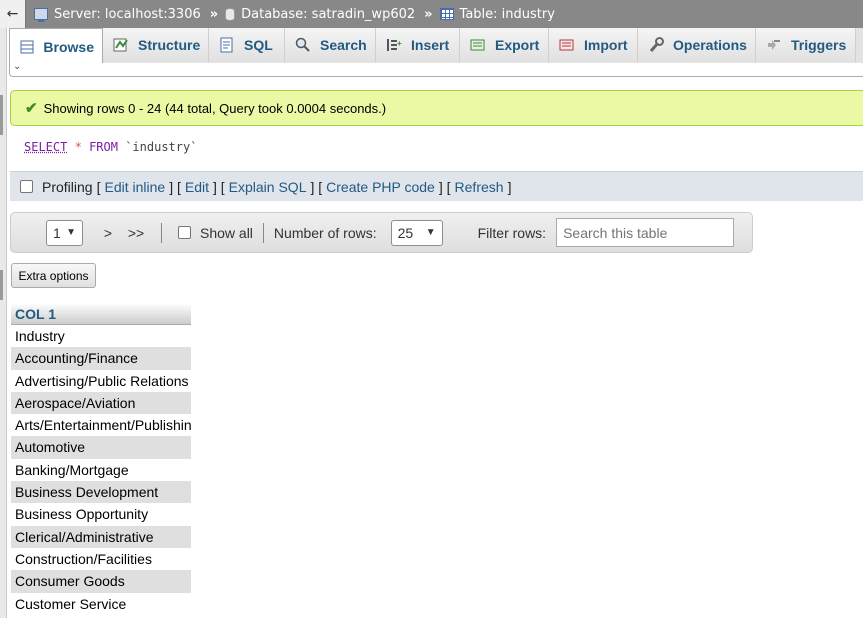 Image resolution: width=863 pixels, height=618 pixels. Describe the element at coordinates (26, 186) in the screenshot. I see `profiling-checkbox` at that location.